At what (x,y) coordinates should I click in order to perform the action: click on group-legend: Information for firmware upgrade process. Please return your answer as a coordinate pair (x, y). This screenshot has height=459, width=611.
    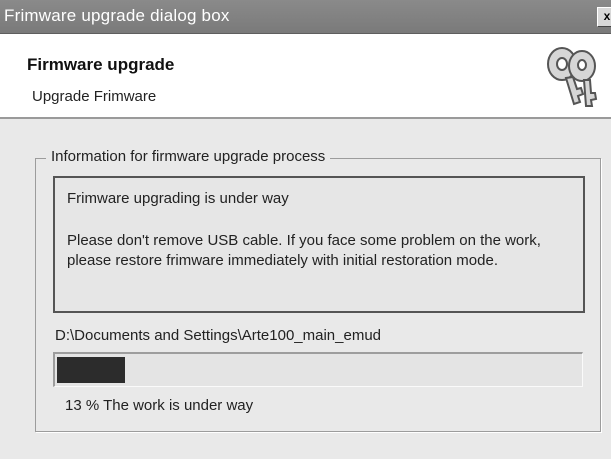
    Looking at the image, I should click on (188, 156).